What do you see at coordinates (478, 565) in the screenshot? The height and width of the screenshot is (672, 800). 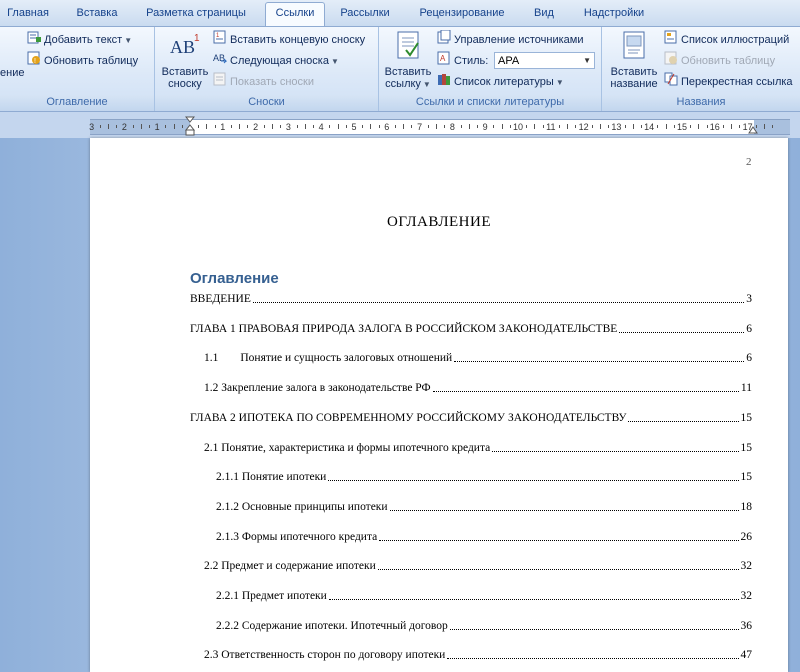 I see `toc-entry: 2.2 Предмет и содержание ипотеки 32` at bounding box center [478, 565].